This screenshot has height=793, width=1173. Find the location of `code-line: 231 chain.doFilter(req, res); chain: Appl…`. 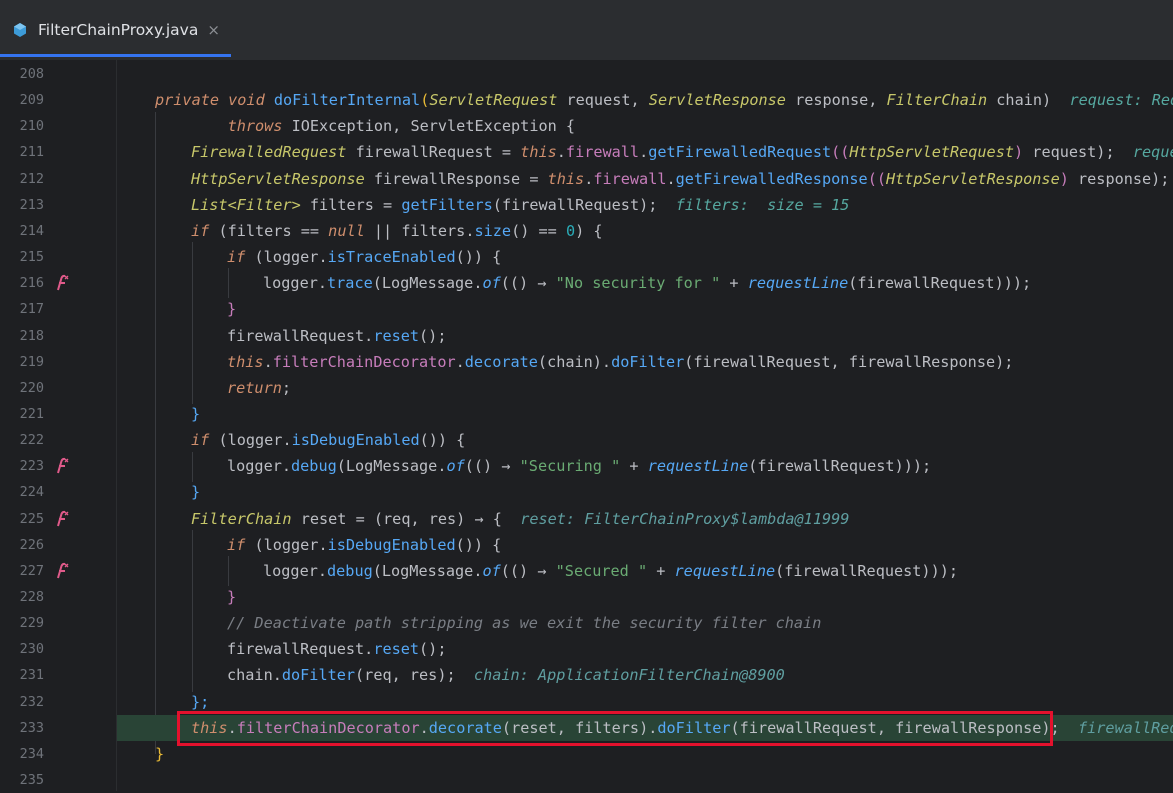

code-line: 231 chain.doFilter(req, res); chain: Appl… is located at coordinates (586, 675).